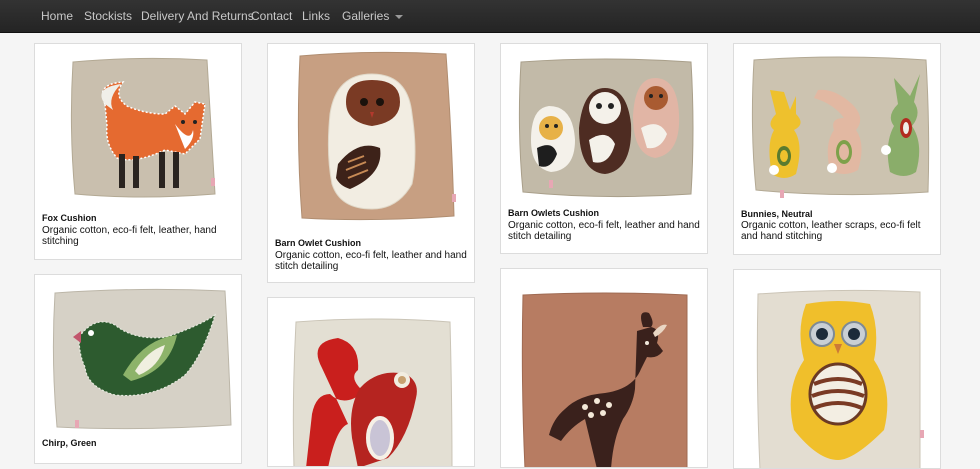 The image size is (980, 469). I want to click on caret-down-icon, so click(399, 16).